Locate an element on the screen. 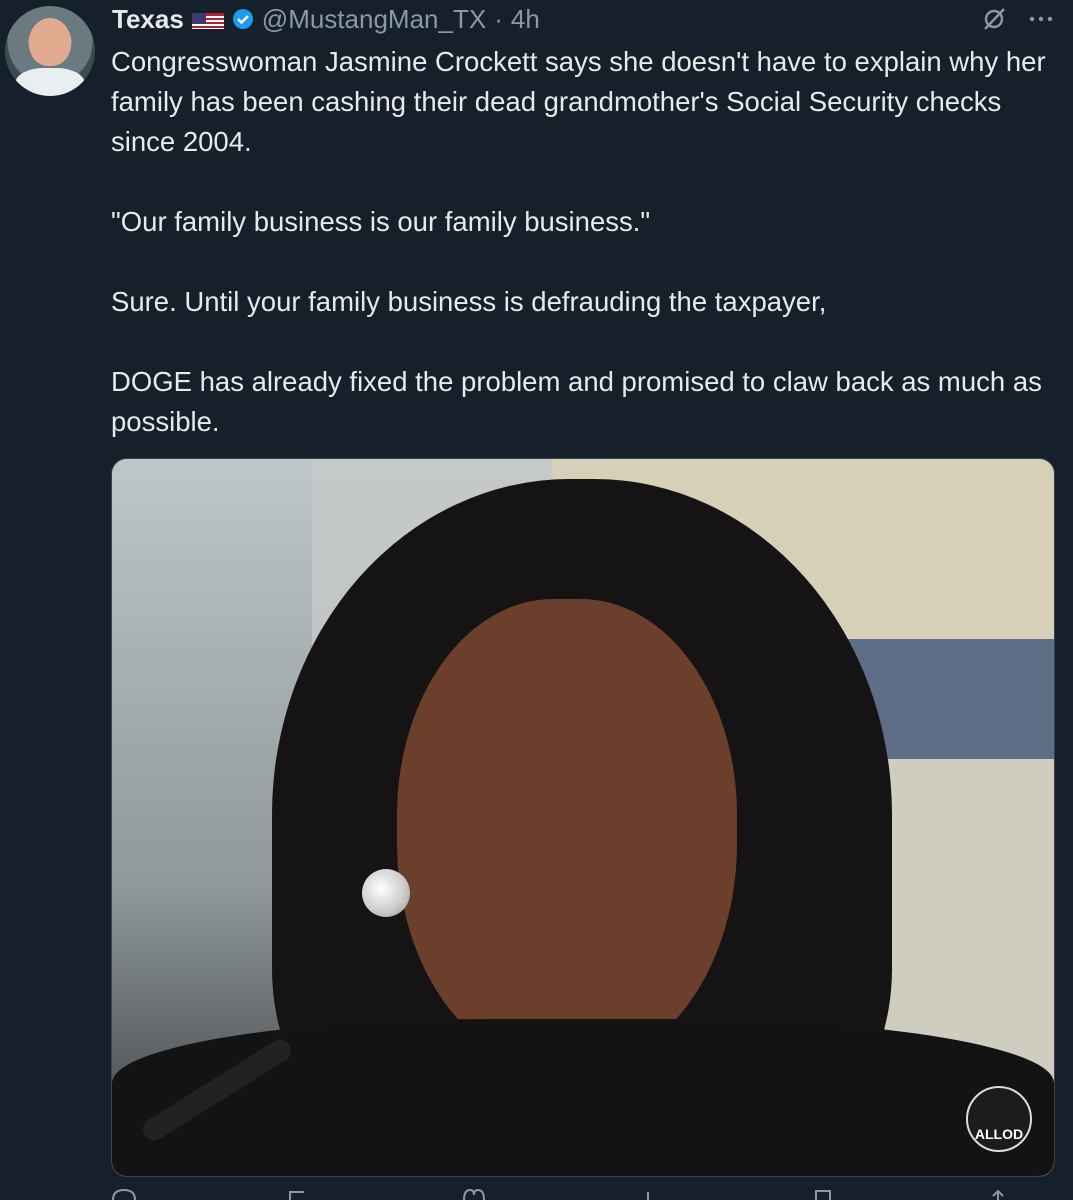 The height and width of the screenshot is (1200, 1073). repost-icon is located at coordinates (299, 1194).